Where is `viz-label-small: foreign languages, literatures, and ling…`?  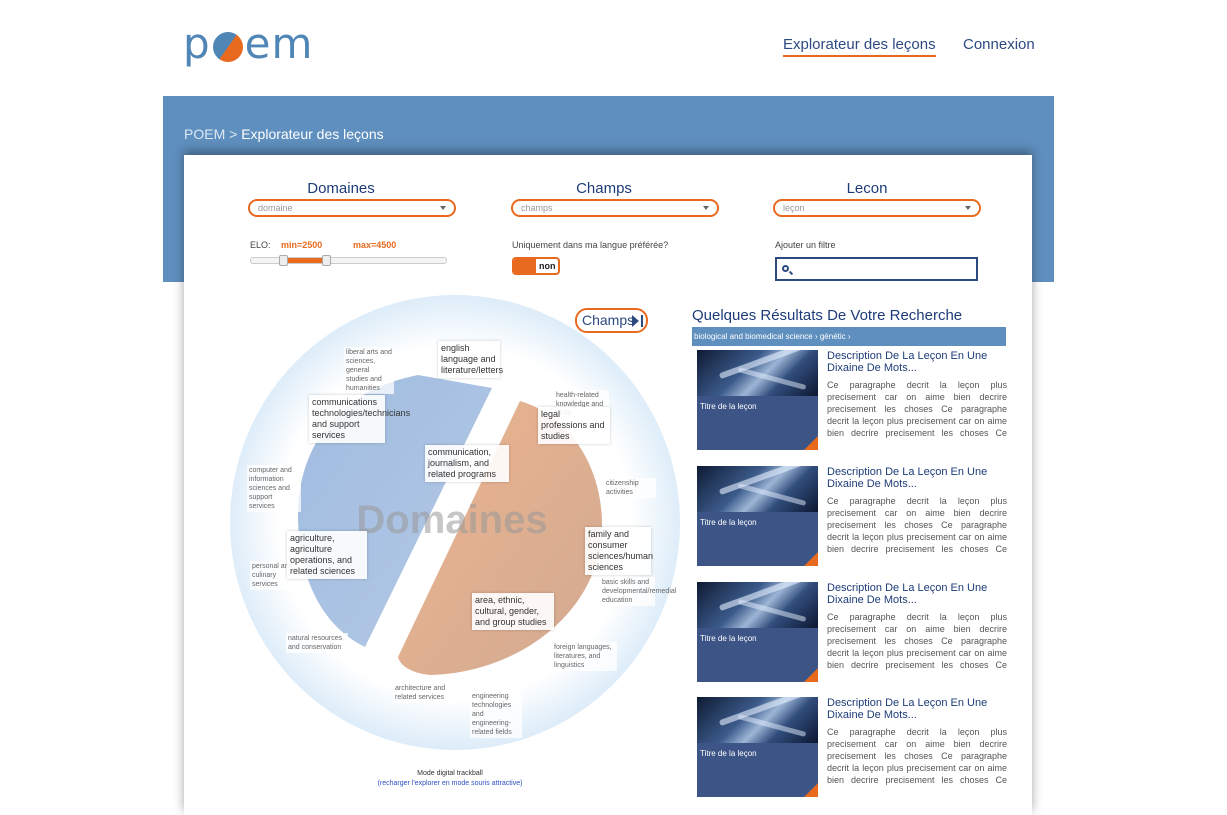
viz-label-small: foreign languages, literatures, and ling… is located at coordinates (584, 656).